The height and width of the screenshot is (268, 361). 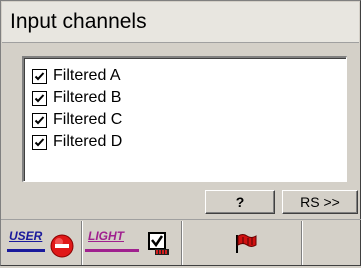 I want to click on light-mode-button: LIGHT, so click(x=112, y=242).